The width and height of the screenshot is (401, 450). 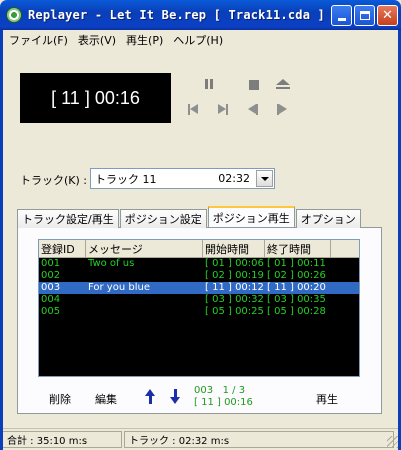 I want to click on status-bar: 合計 : 35:10 m:s トラック : 02:32 m:s, so click(x=200, y=439).